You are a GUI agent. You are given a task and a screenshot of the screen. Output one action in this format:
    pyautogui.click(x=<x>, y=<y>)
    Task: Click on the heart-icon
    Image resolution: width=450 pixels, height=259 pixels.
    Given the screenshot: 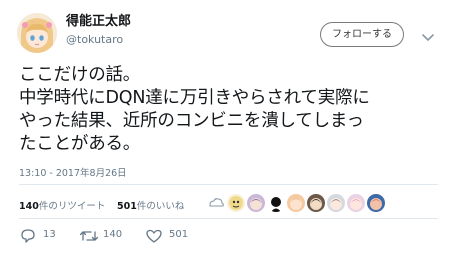 What is the action you would take?
    pyautogui.click(x=154, y=236)
    